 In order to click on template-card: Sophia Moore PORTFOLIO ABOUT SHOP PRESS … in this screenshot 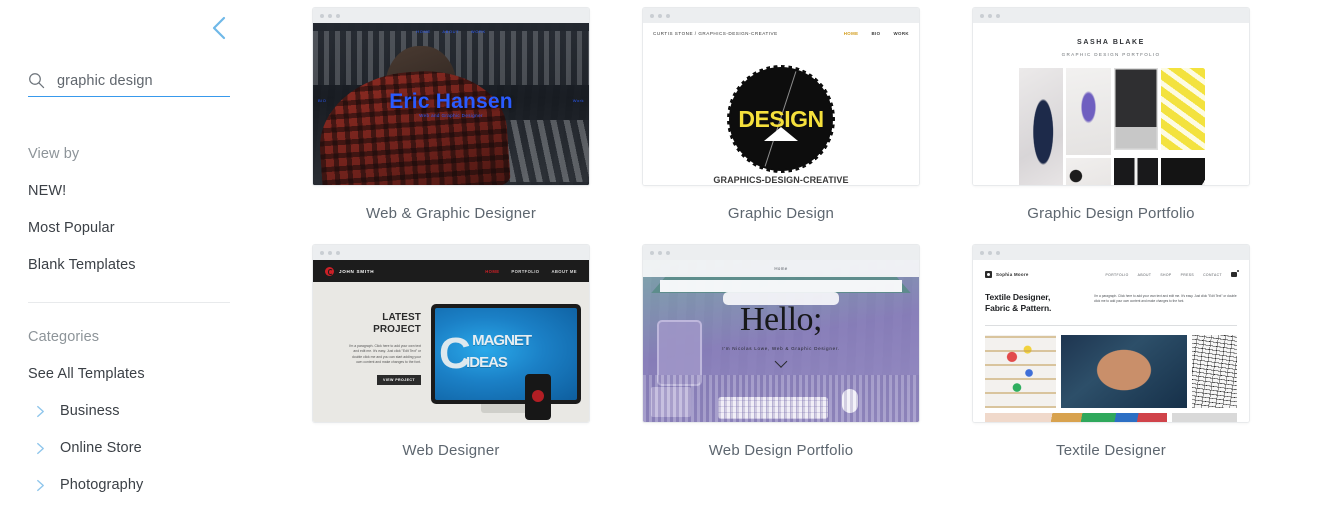, I will do `click(1111, 362)`.